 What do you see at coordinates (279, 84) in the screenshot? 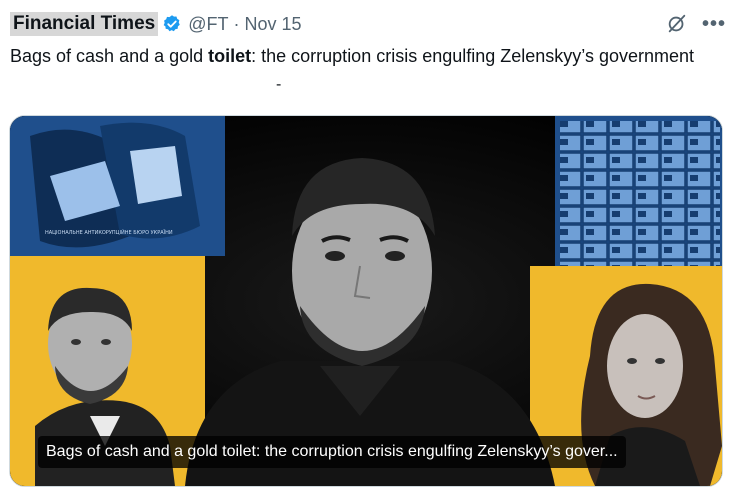
I see `stray-mark: -` at bounding box center [279, 84].